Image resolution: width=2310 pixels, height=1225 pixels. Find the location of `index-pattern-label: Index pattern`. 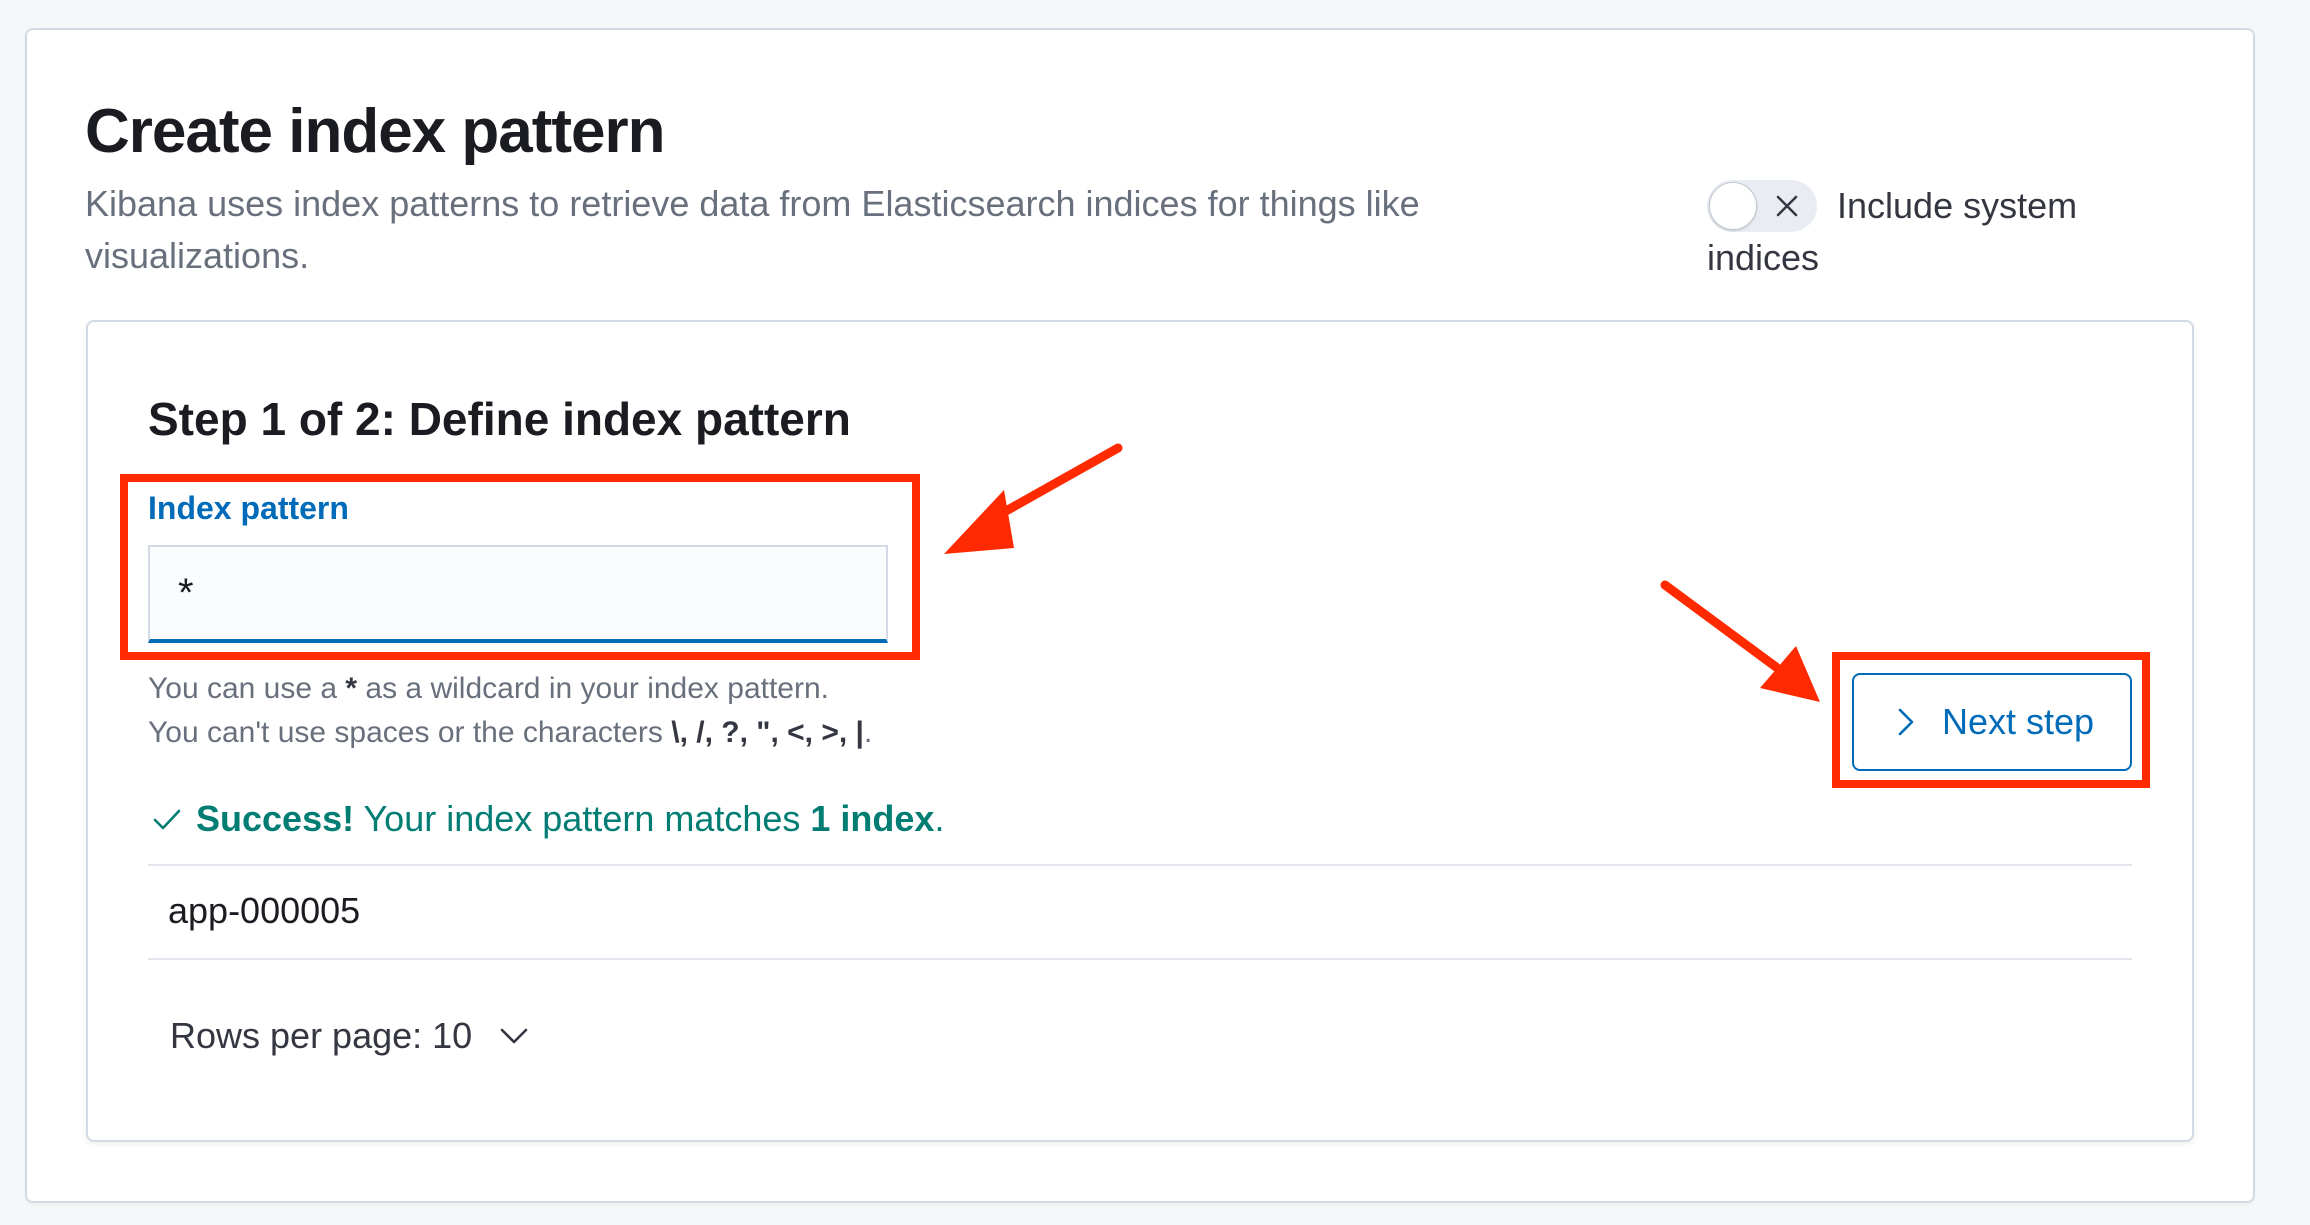

index-pattern-label: Index pattern is located at coordinates (248, 508).